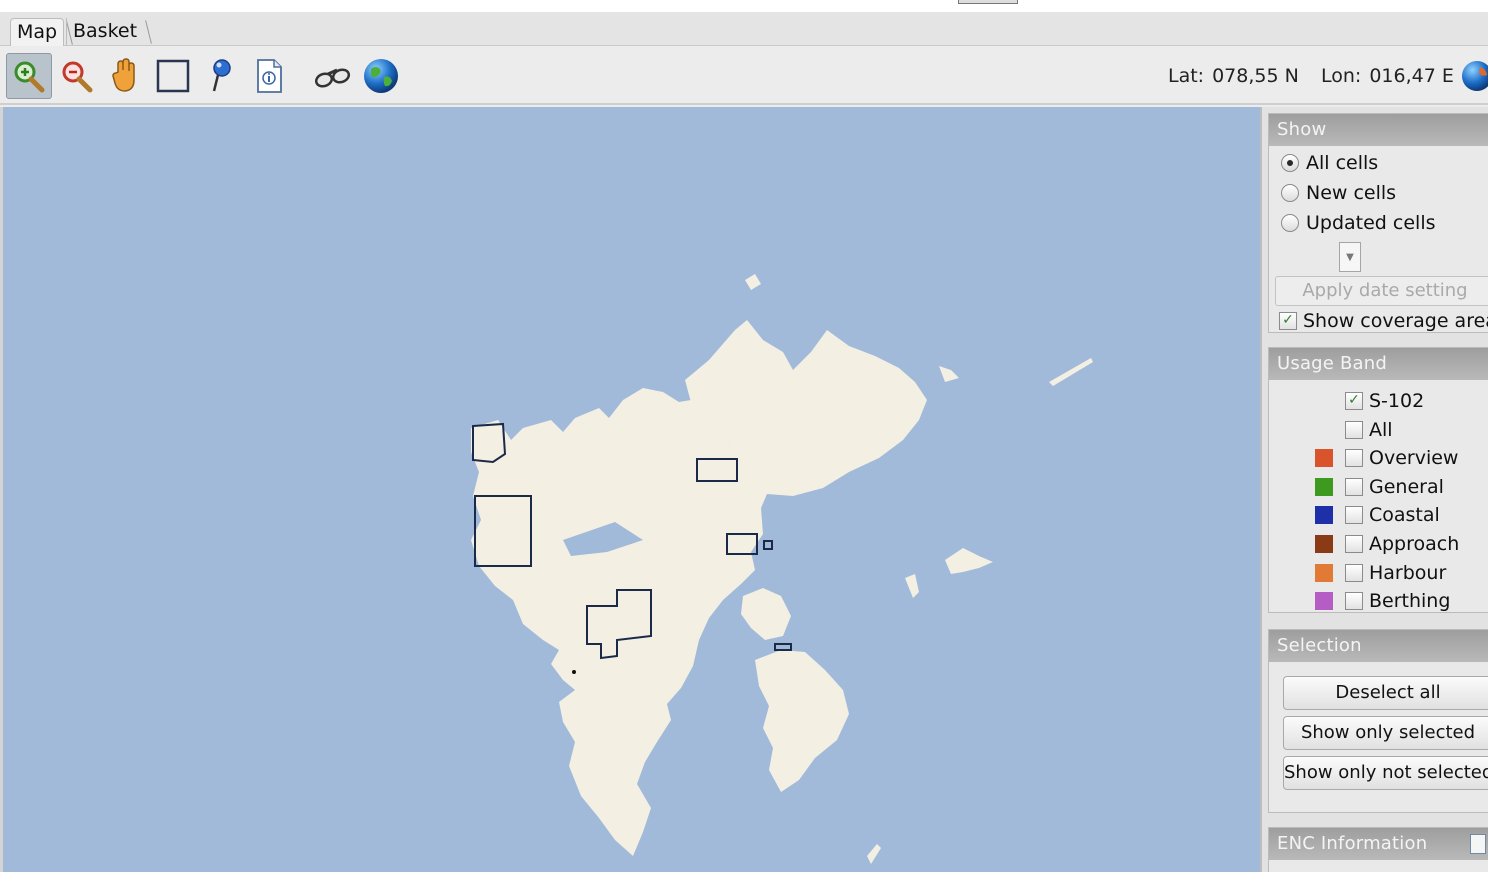 The height and width of the screenshot is (872, 1488). Describe the element at coordinates (1385, 773) in the screenshot. I see `show-only-not-selected-button: Show only not selected` at that location.